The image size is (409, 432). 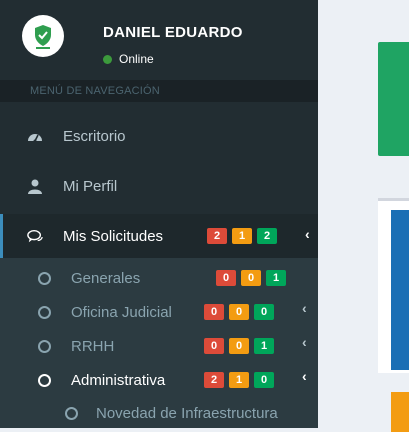 What do you see at coordinates (159, 346) in the screenshot?
I see `submenu-item-rrhh: RRHH 0 0 1 ‹` at bounding box center [159, 346].